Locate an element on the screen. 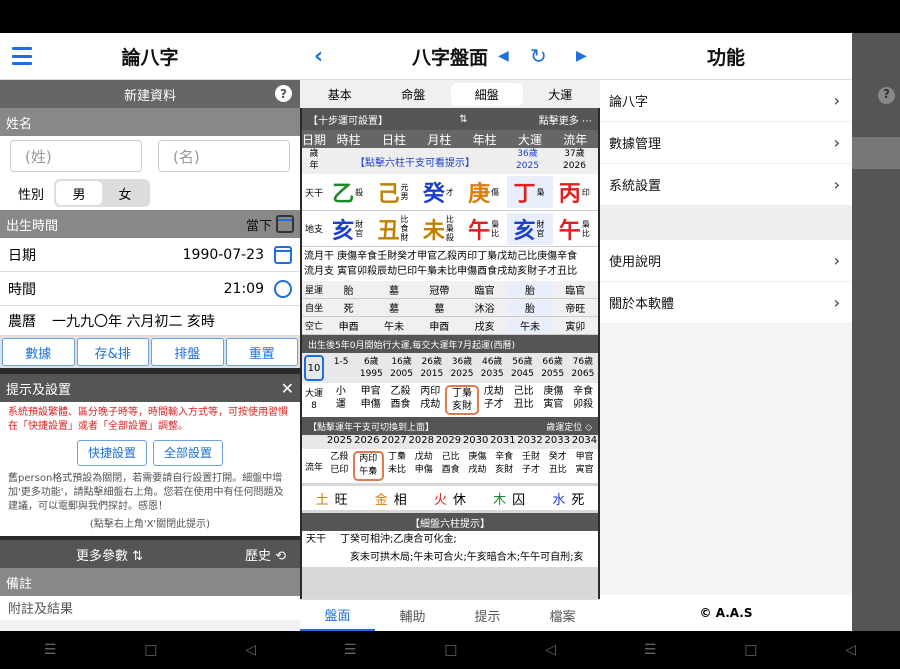 This screenshot has height=669, width=900. male-option: 男 is located at coordinates (79, 193).